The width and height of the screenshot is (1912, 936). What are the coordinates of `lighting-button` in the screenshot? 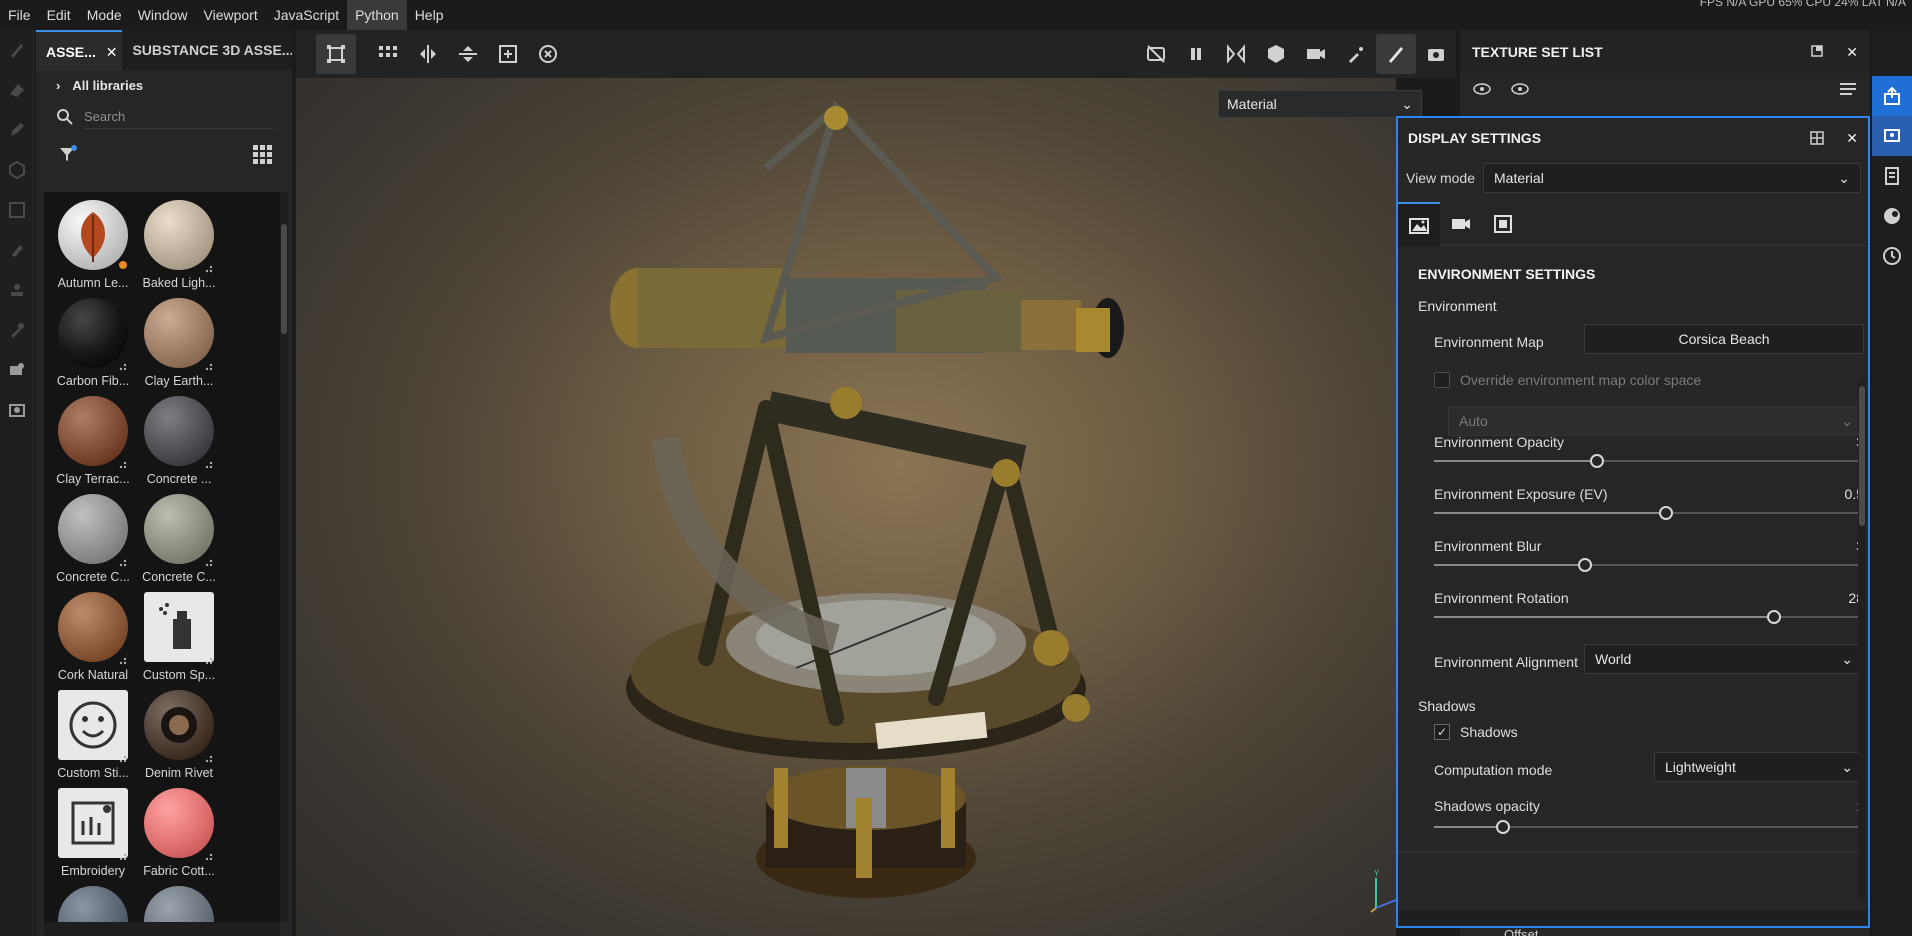 It's located at (1356, 54).